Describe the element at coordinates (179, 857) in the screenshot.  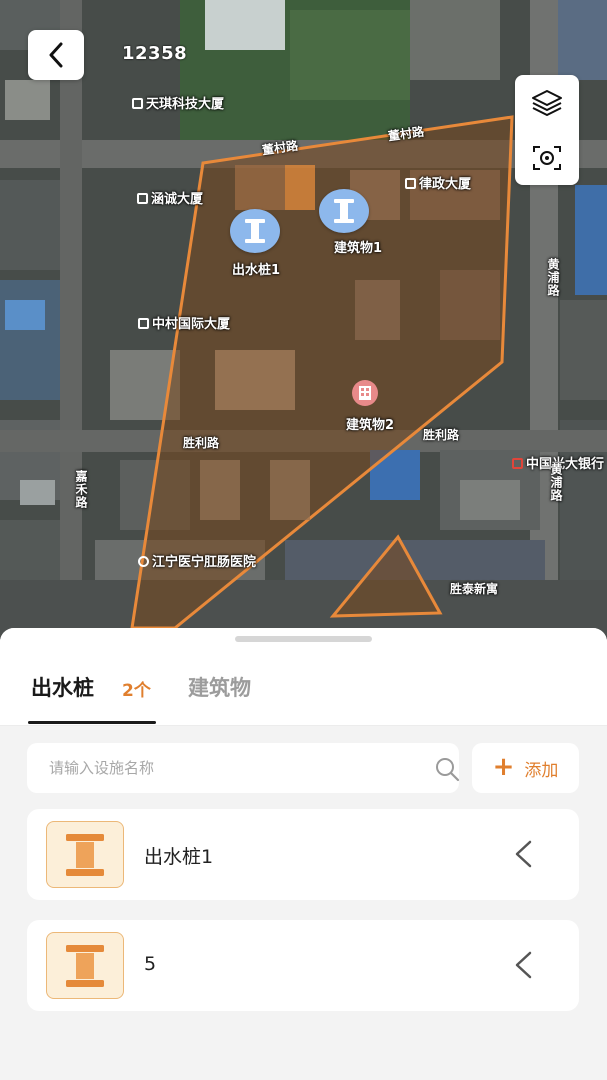
I see `item-name: 出水桩1` at that location.